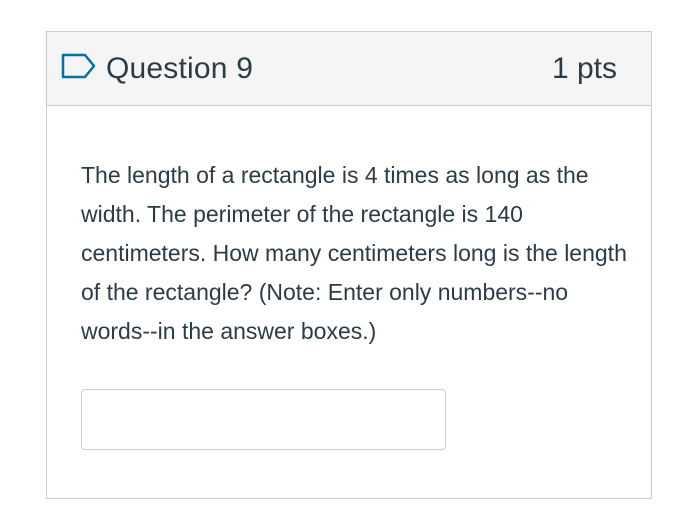 This screenshot has height=524, width=700. I want to click on flag-icon, so click(79, 66).